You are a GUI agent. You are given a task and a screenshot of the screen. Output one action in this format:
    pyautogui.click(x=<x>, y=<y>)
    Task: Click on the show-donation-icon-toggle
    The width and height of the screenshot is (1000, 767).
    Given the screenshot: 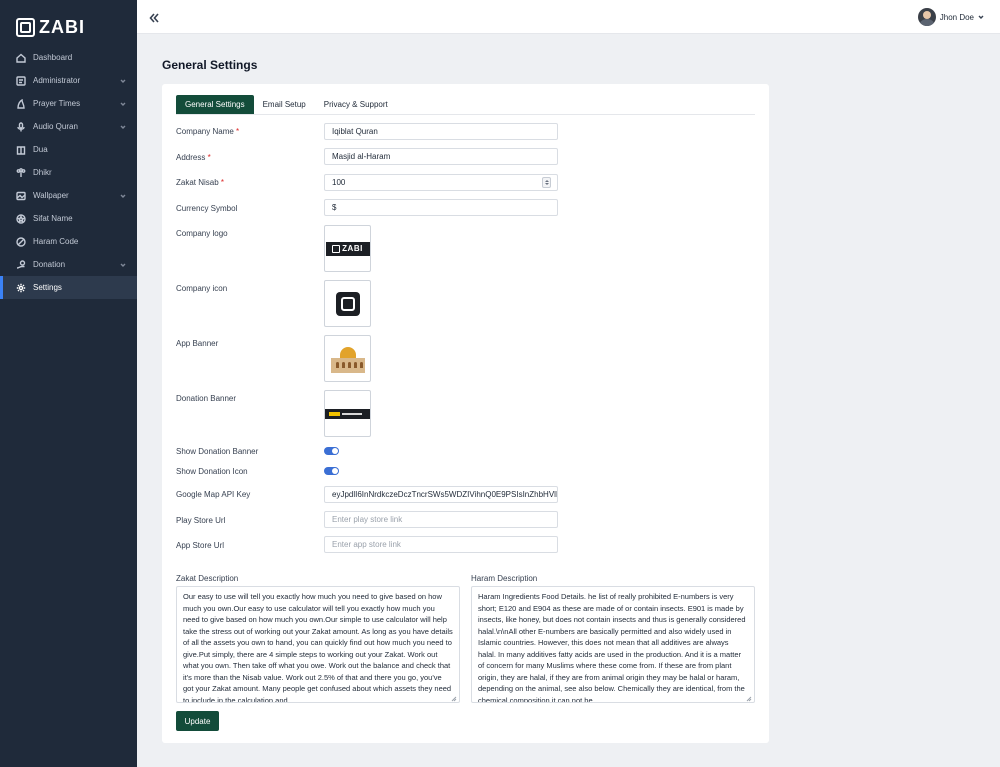 What is the action you would take?
    pyautogui.click(x=331, y=471)
    